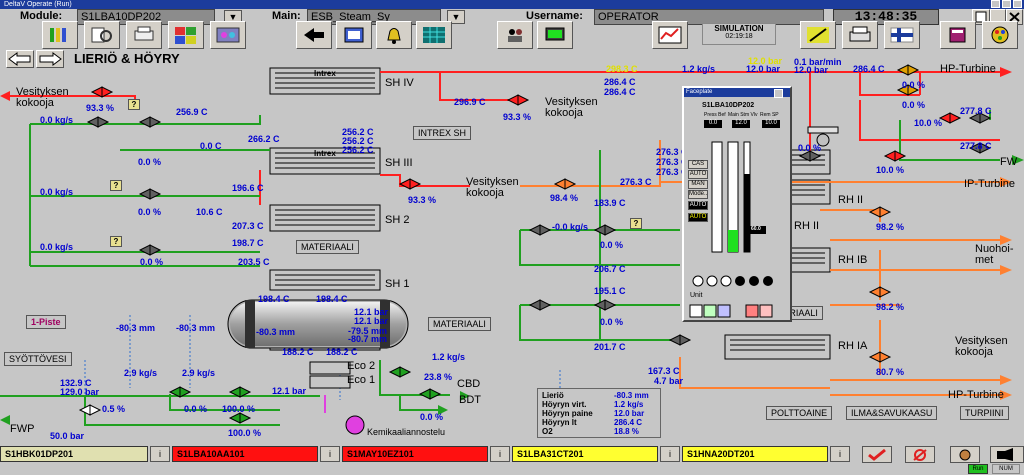  Describe the element at coordinates (564, 198) in the screenshot. I see `value: 98.4 %` at that location.